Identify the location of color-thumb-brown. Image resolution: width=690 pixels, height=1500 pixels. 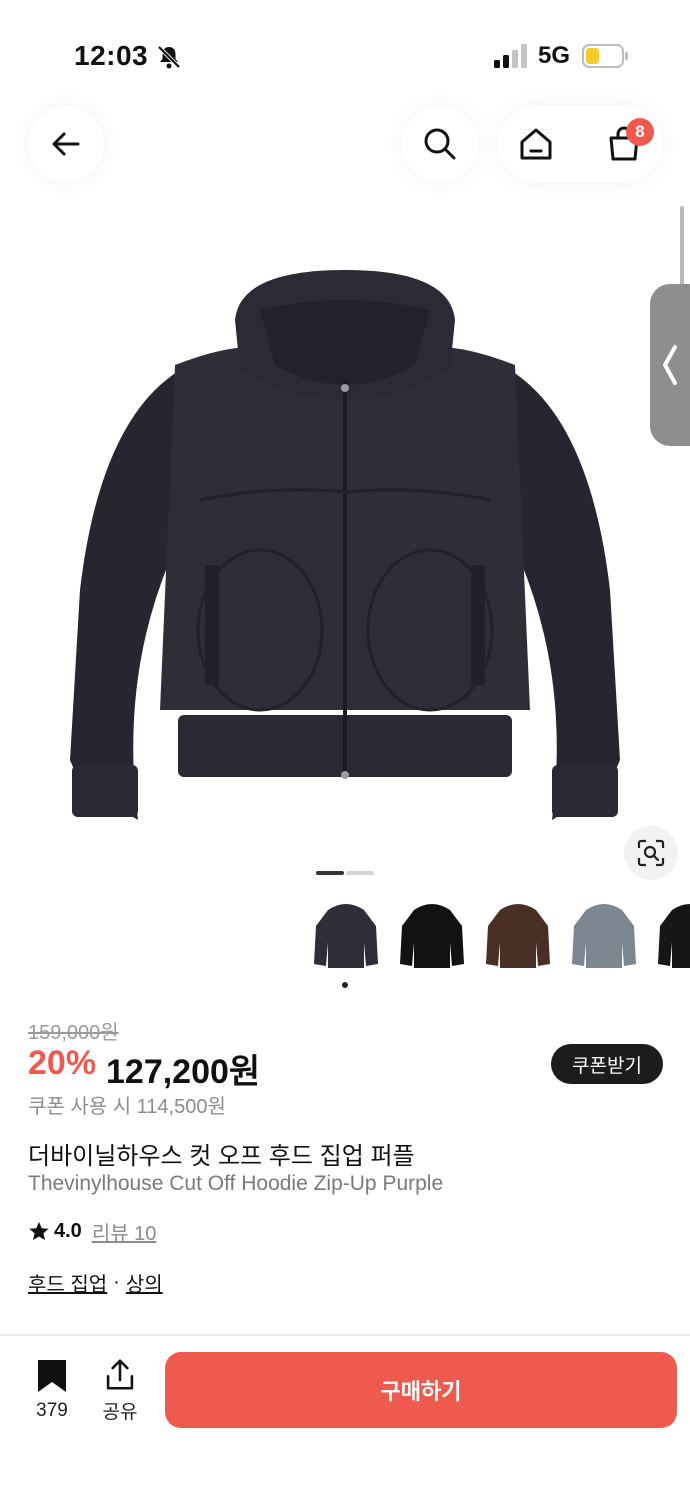
(518, 936).